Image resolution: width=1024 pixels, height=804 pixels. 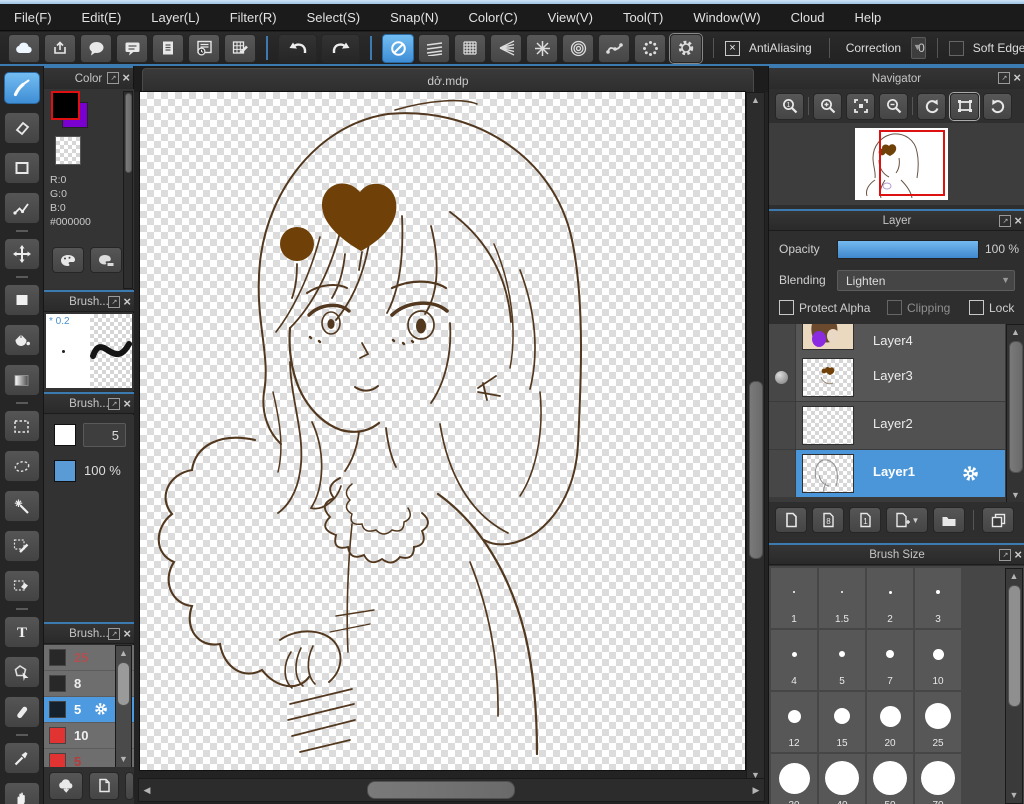 I want to click on menu-edit: Edit(E), so click(x=102, y=17).